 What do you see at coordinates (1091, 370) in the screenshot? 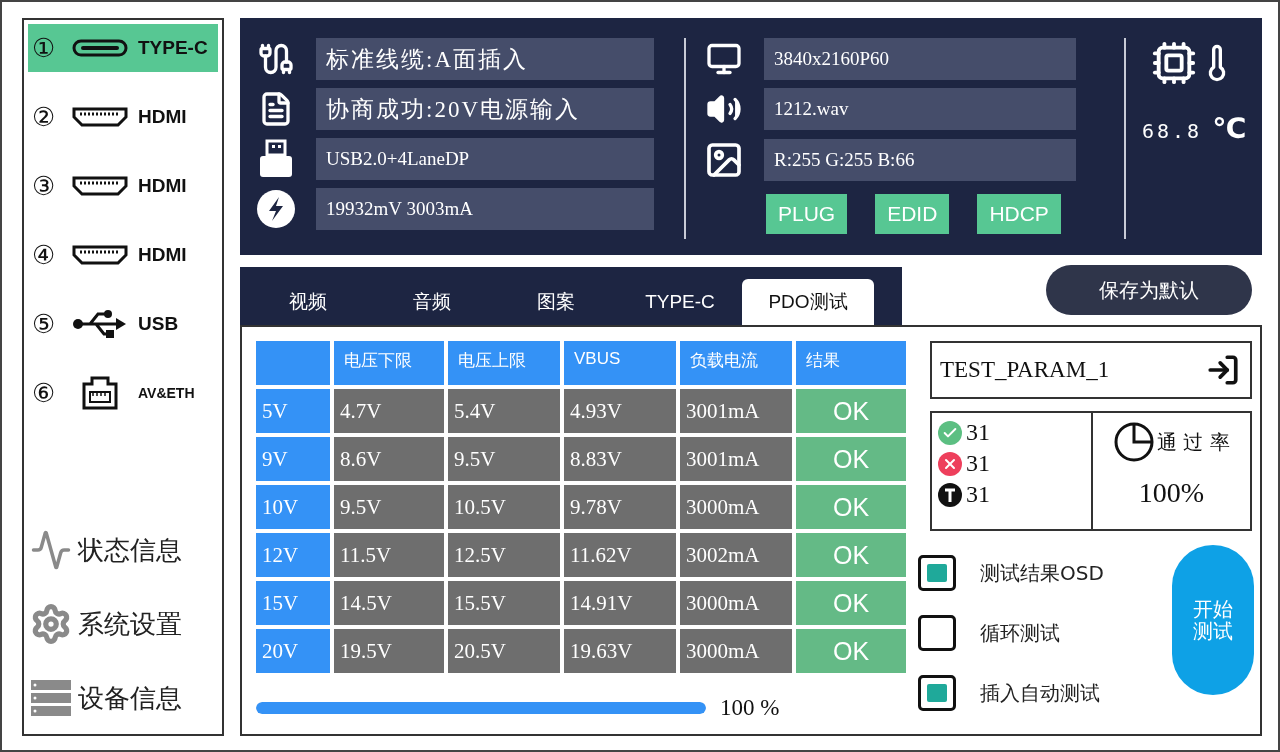
I see `param-field: TEST_PARAM_1` at bounding box center [1091, 370].